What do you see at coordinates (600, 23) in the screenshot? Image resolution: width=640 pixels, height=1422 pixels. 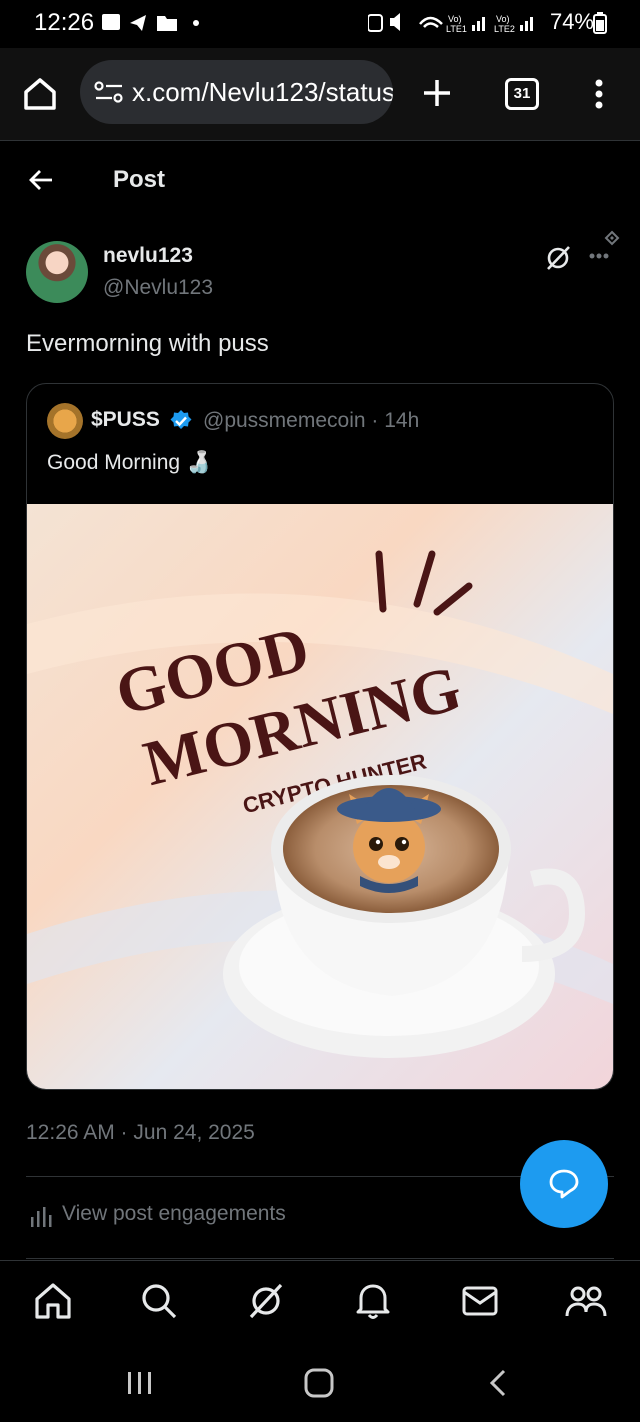 I see `battery-icon` at bounding box center [600, 23].